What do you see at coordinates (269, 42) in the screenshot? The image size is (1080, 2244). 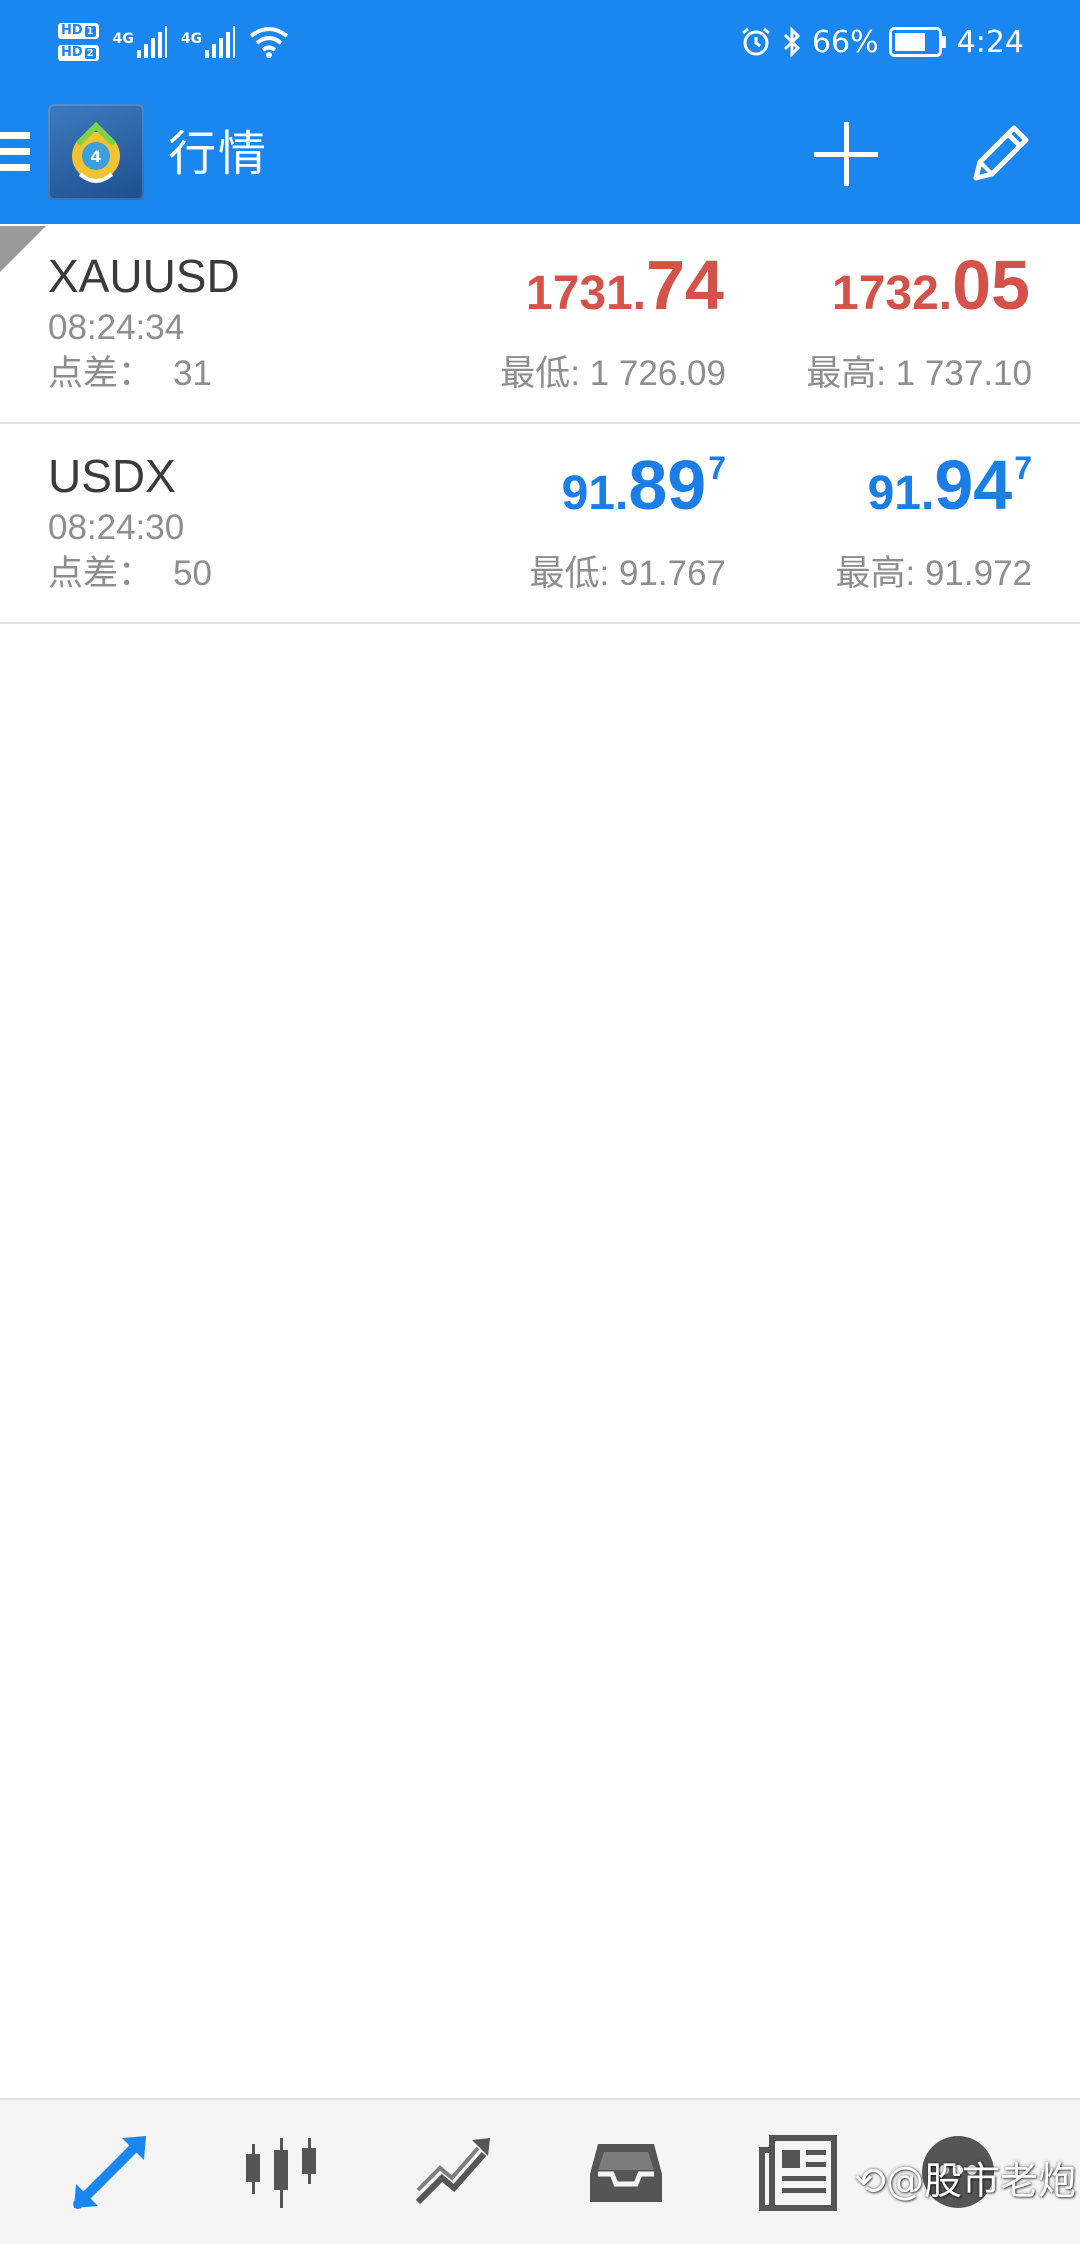 I see `wifi-icon` at bounding box center [269, 42].